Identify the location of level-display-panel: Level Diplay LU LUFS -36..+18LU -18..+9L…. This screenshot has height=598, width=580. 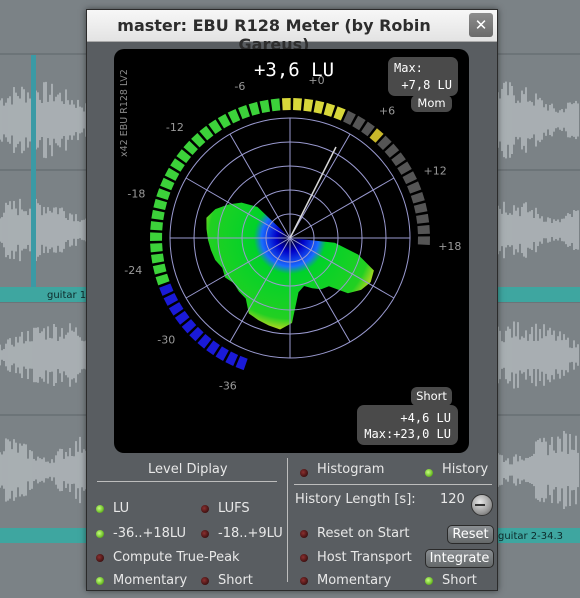
(187, 523).